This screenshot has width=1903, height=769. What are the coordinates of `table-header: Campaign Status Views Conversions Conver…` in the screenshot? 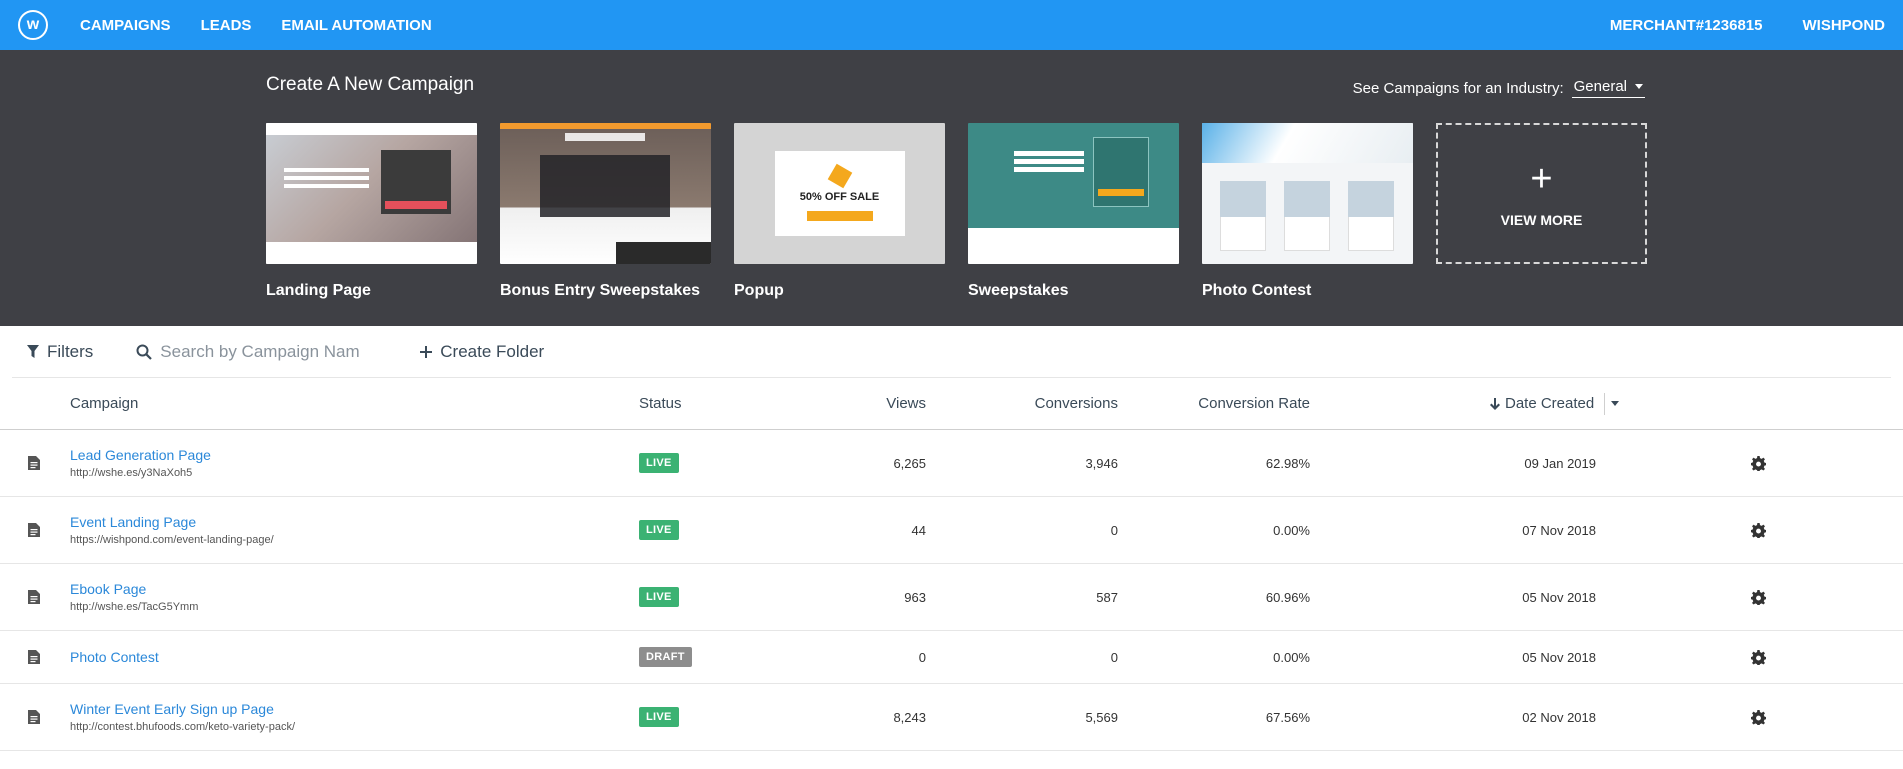 It's located at (951, 404).